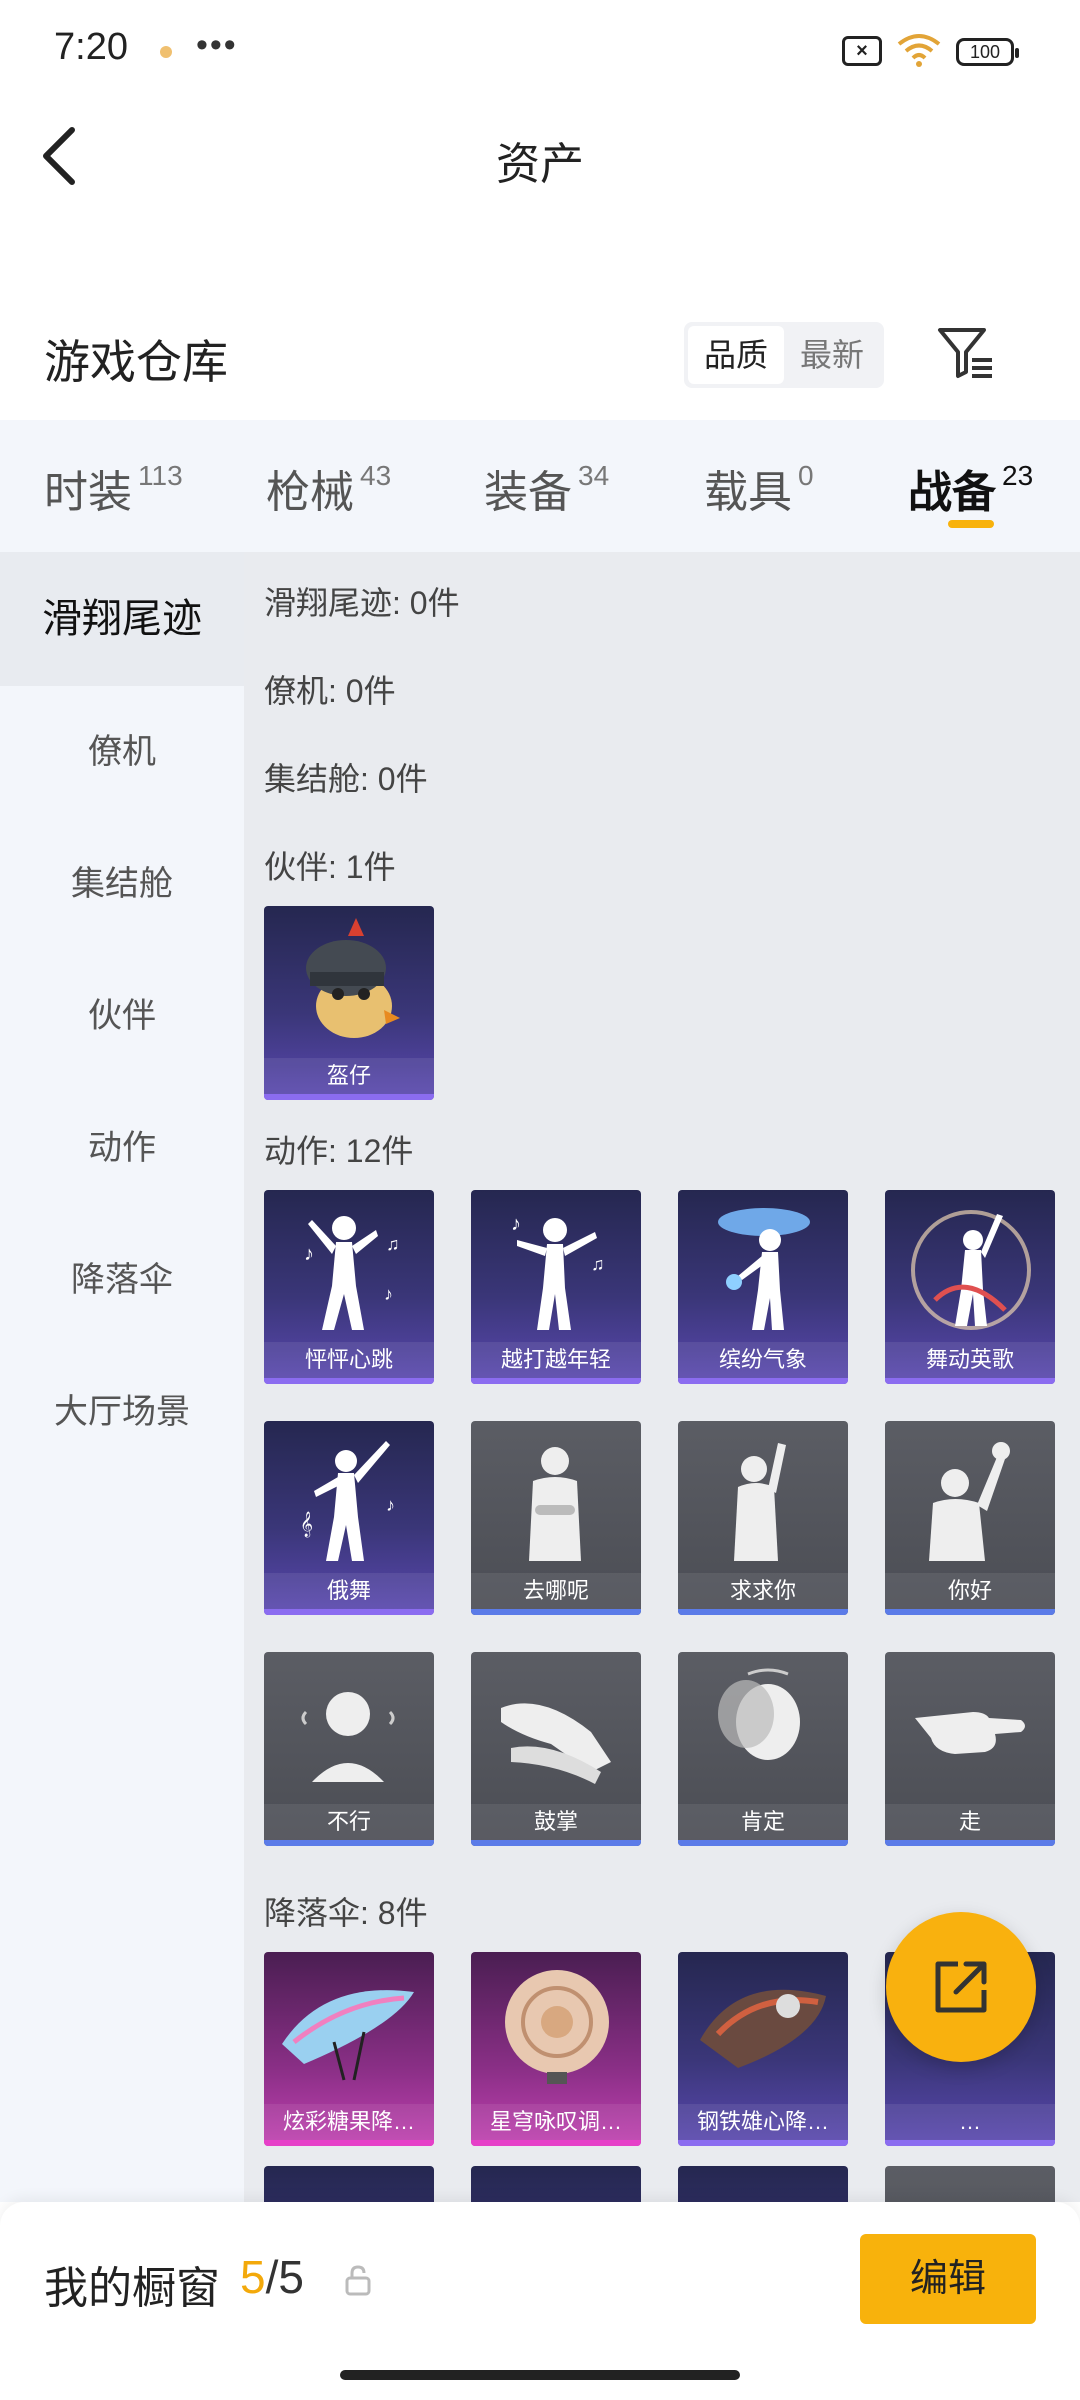  I want to click on side-item-emote: 动作, so click(122, 1148).